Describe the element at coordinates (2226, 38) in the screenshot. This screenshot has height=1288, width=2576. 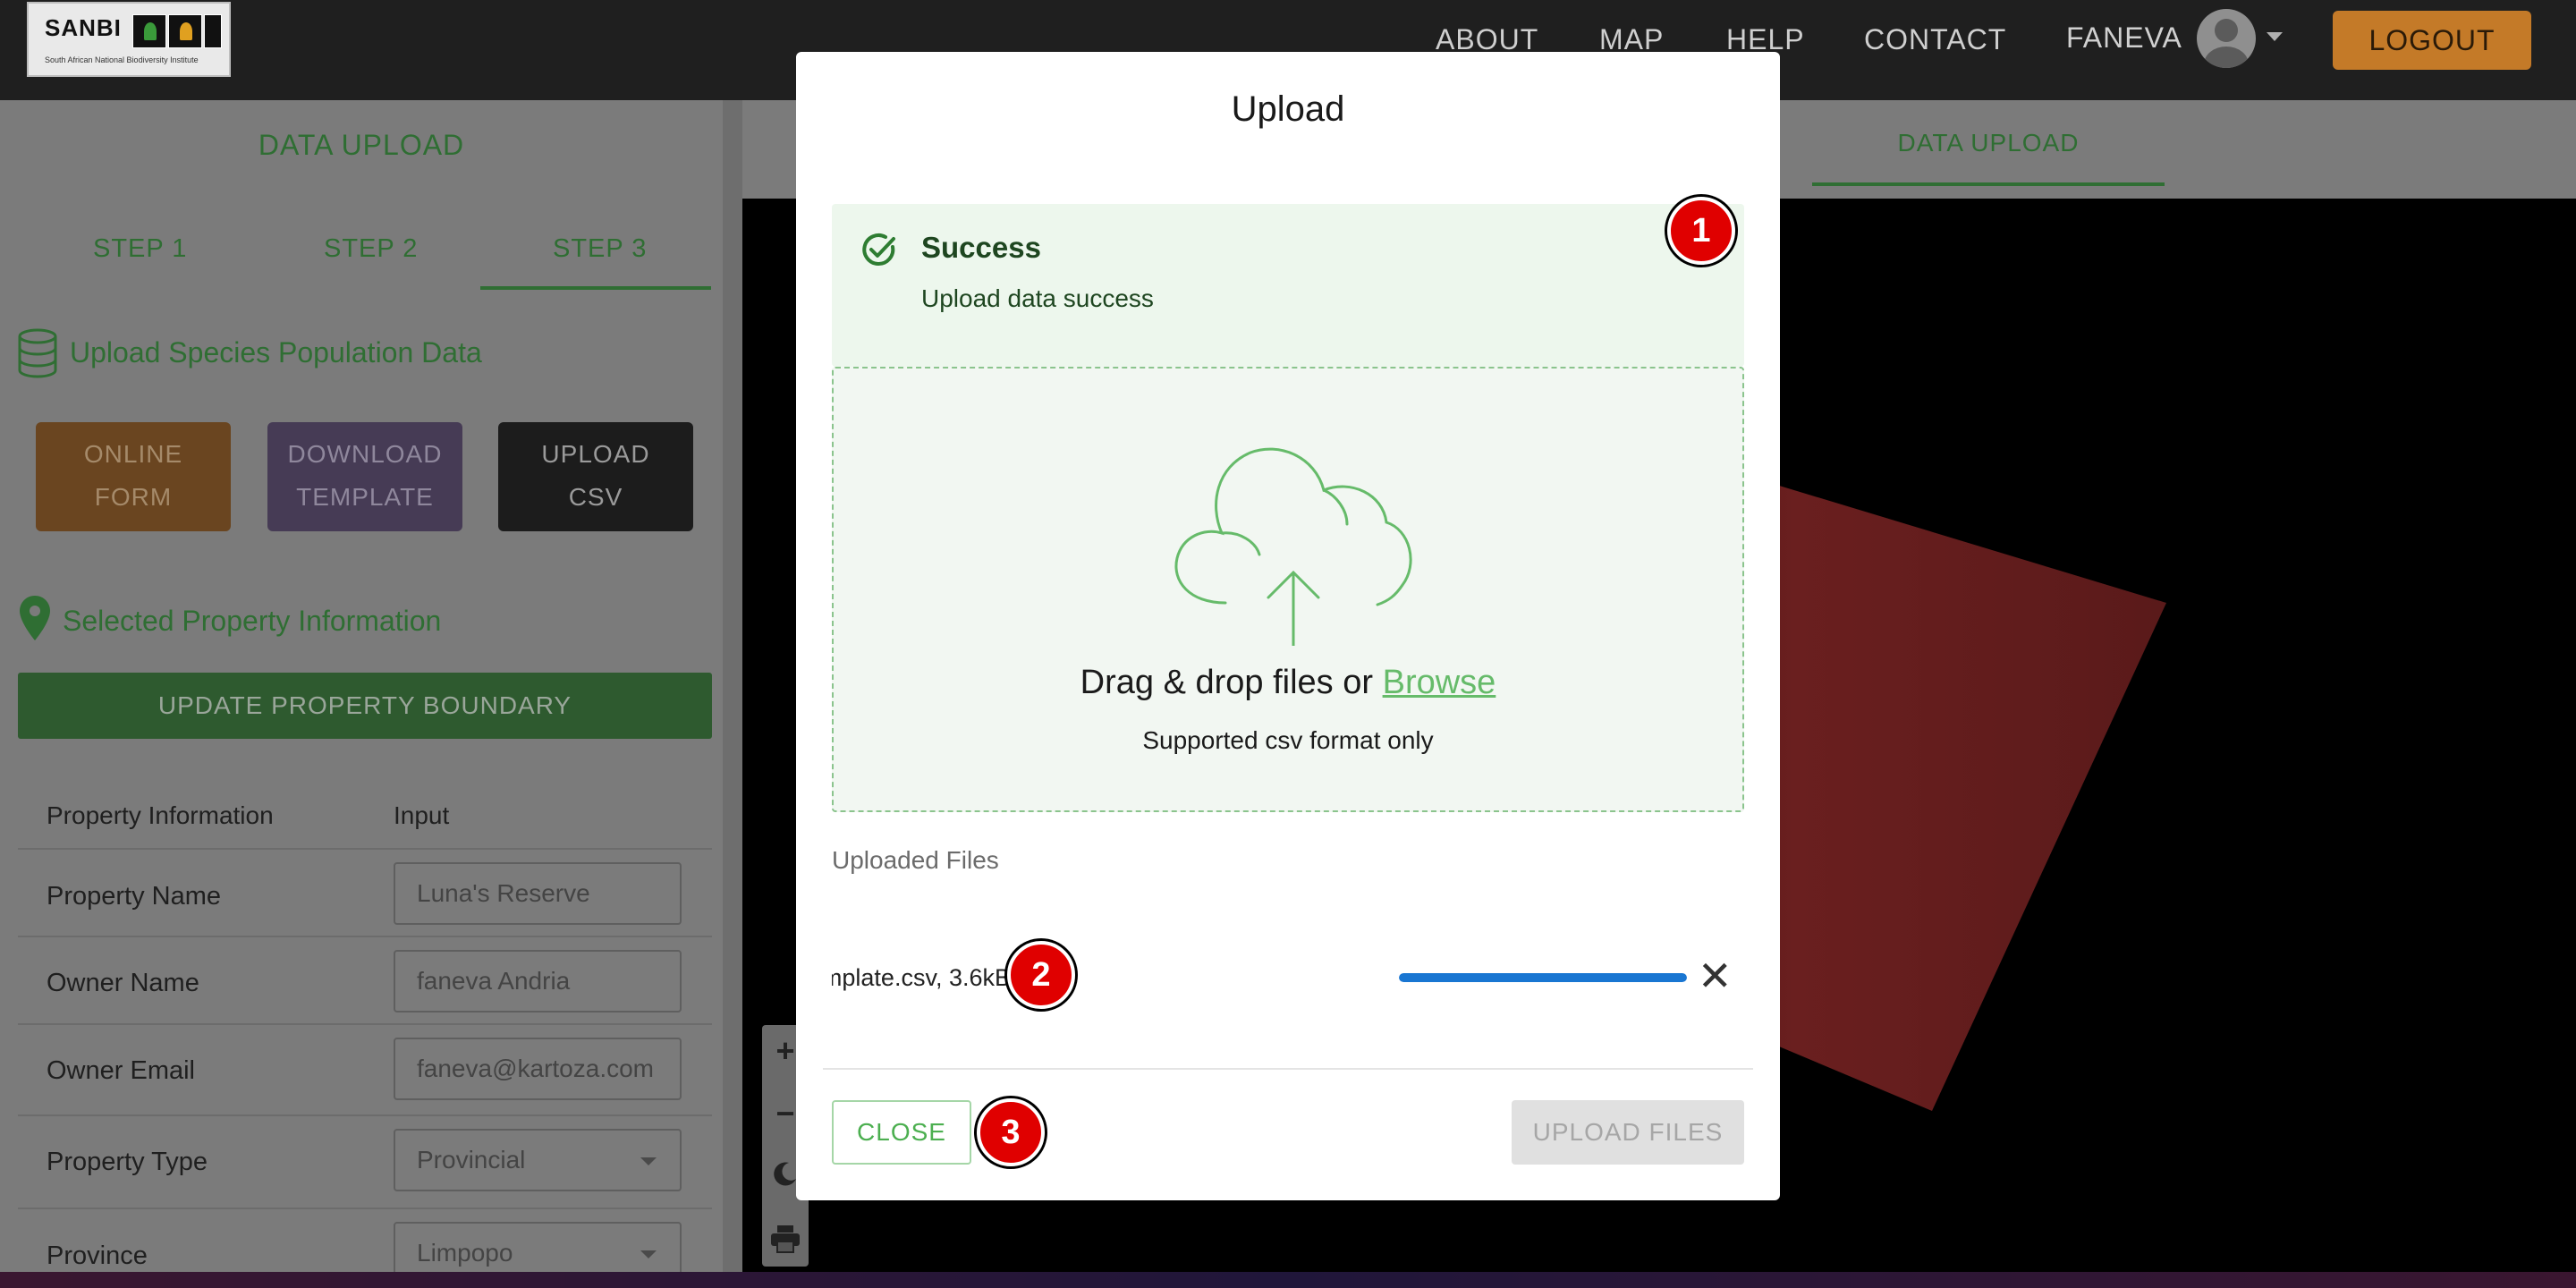
I see `user-avatar-icon` at that location.